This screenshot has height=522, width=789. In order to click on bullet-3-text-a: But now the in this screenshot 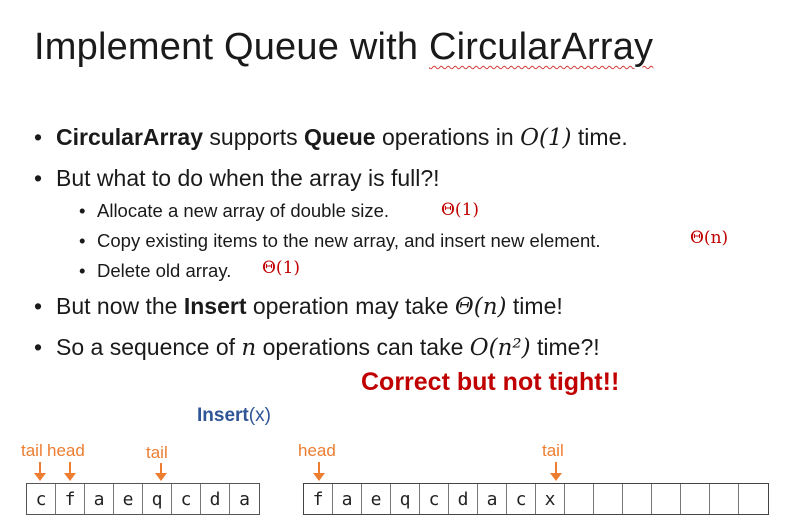, I will do `click(120, 306)`.